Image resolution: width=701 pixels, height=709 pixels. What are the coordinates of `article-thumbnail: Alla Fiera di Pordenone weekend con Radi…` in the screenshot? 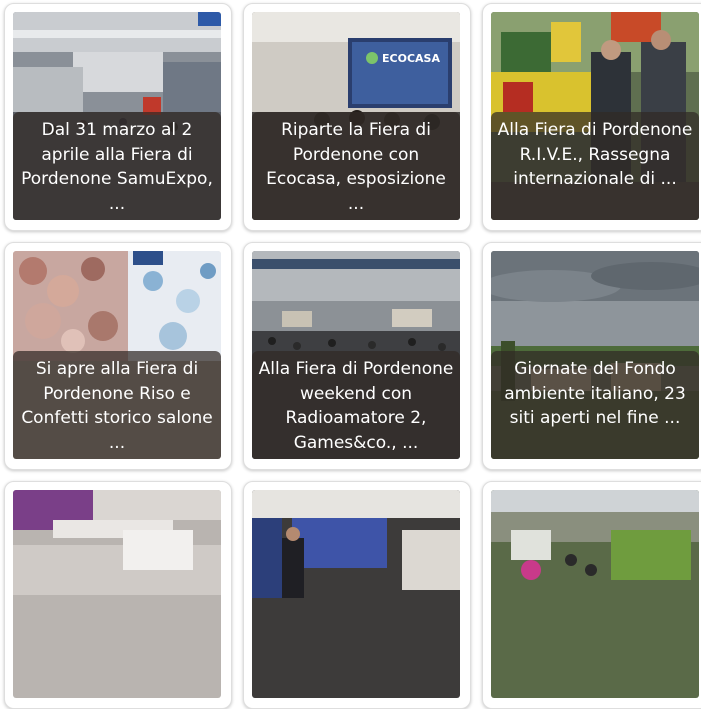 It's located at (356, 355).